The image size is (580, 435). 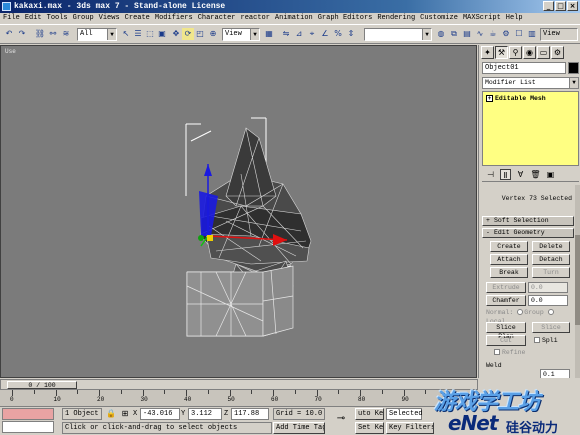 I want to click on menu-reactor: reactor, so click(x=255, y=18).